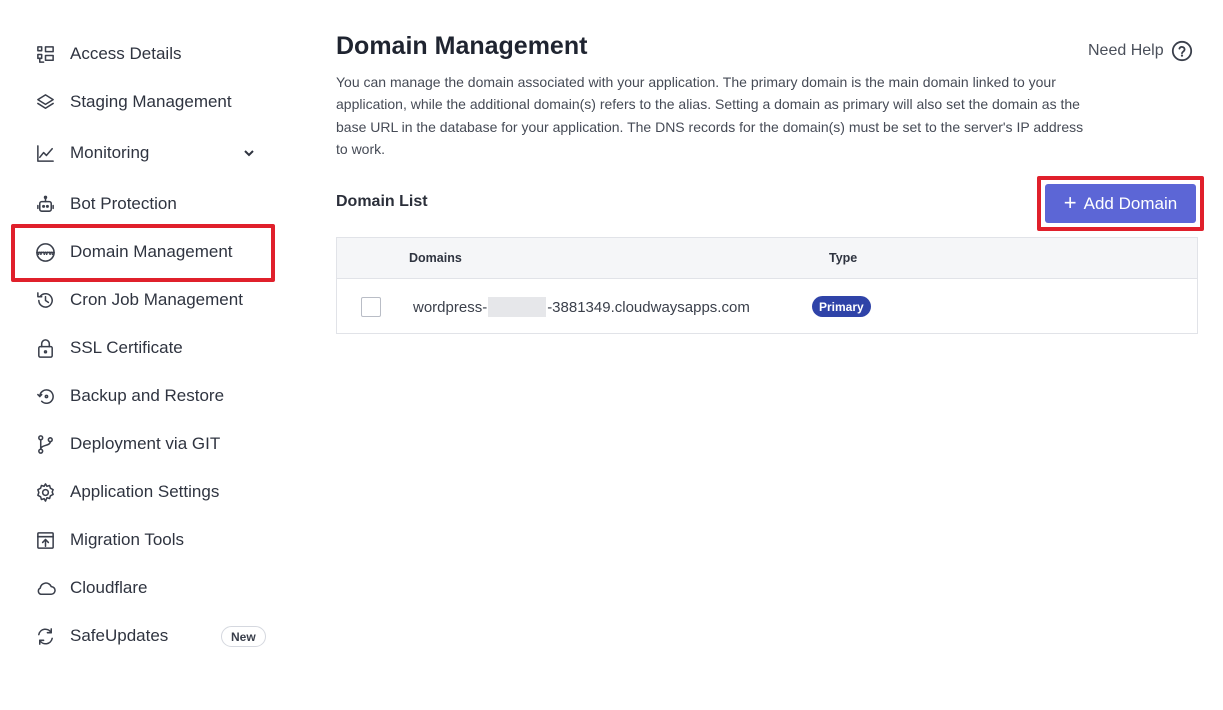 Image resolution: width=1223 pixels, height=710 pixels. I want to click on sidebar-item-staging-management: Staging Management, so click(154, 102).